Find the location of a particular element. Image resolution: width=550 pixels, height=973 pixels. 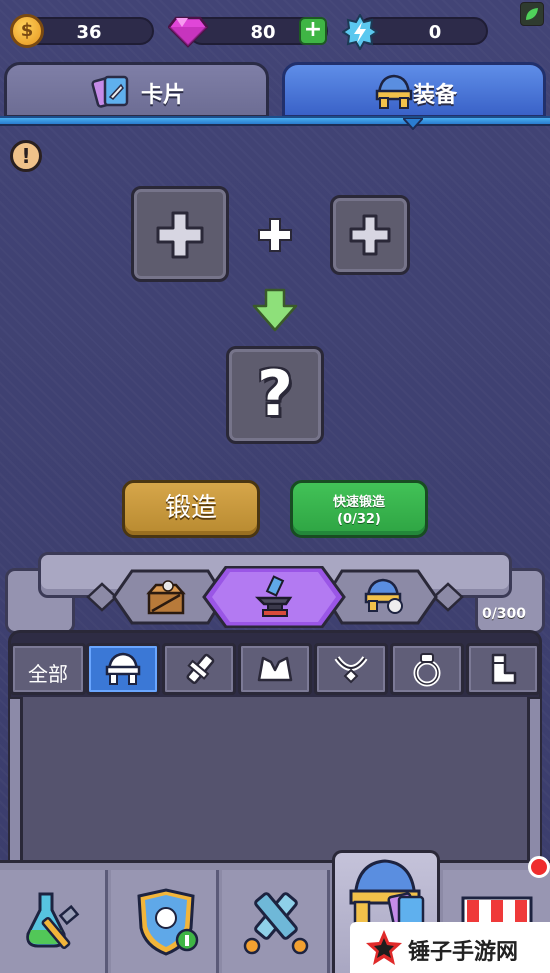

forge-result-slot: ? is located at coordinates (275, 395).